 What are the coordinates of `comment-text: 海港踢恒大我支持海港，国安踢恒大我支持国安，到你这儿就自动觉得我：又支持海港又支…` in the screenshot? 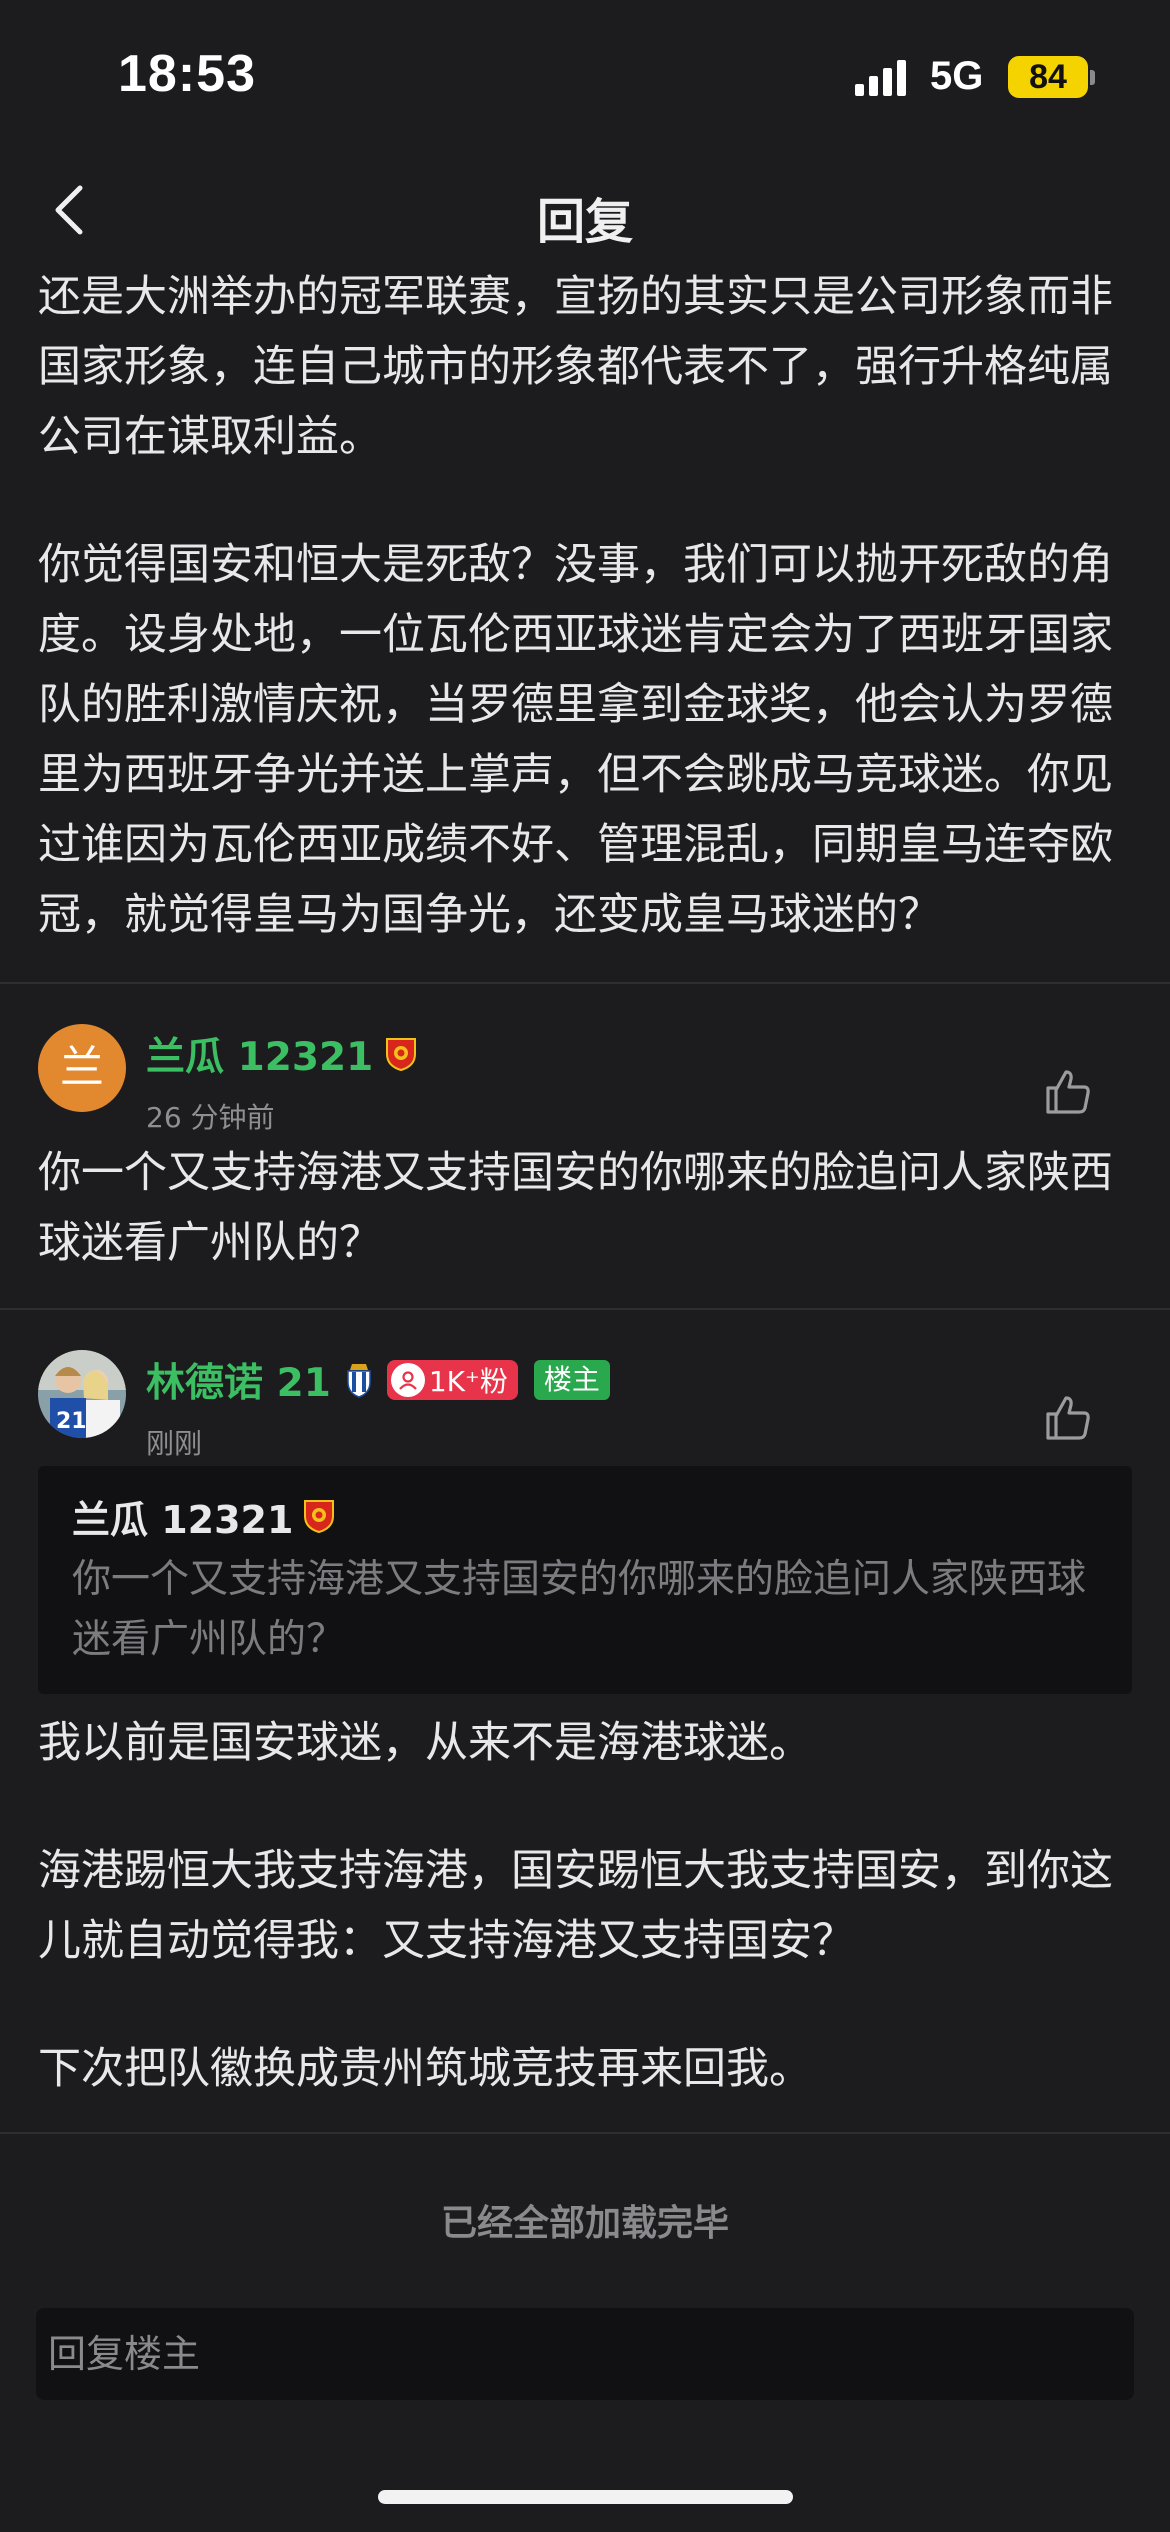 It's located at (575, 1906).